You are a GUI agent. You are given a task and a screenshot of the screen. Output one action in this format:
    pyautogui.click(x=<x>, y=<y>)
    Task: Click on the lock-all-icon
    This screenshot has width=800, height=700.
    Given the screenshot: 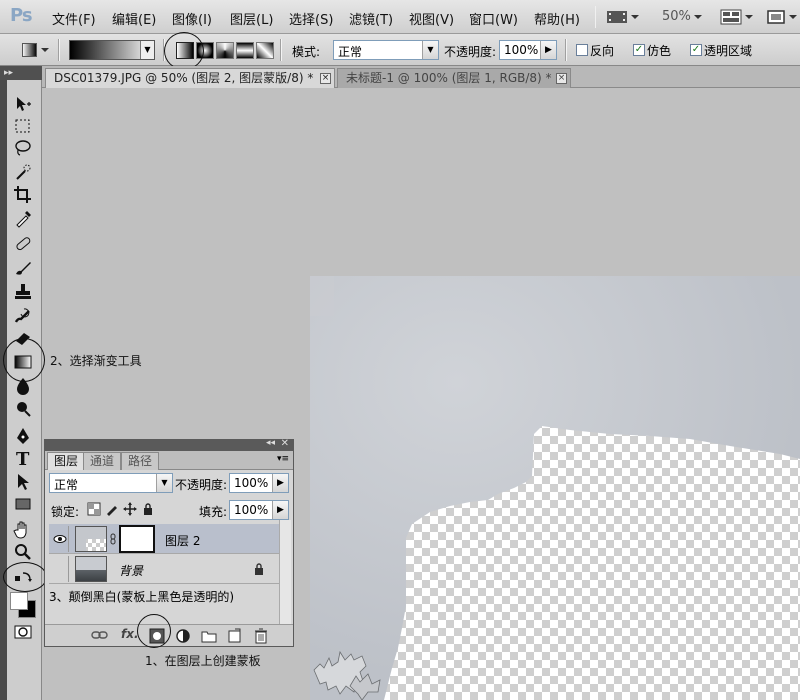 What is the action you would take?
    pyautogui.click(x=148, y=510)
    